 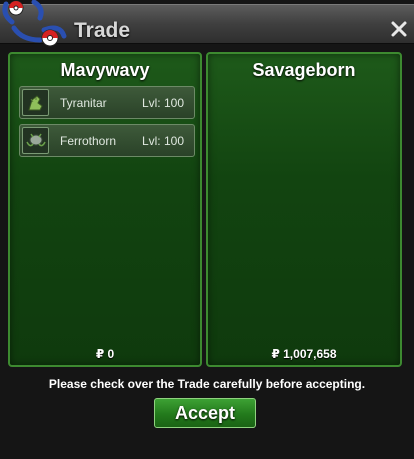 I want to click on tyranitar-sprite-icon, so click(x=35, y=102).